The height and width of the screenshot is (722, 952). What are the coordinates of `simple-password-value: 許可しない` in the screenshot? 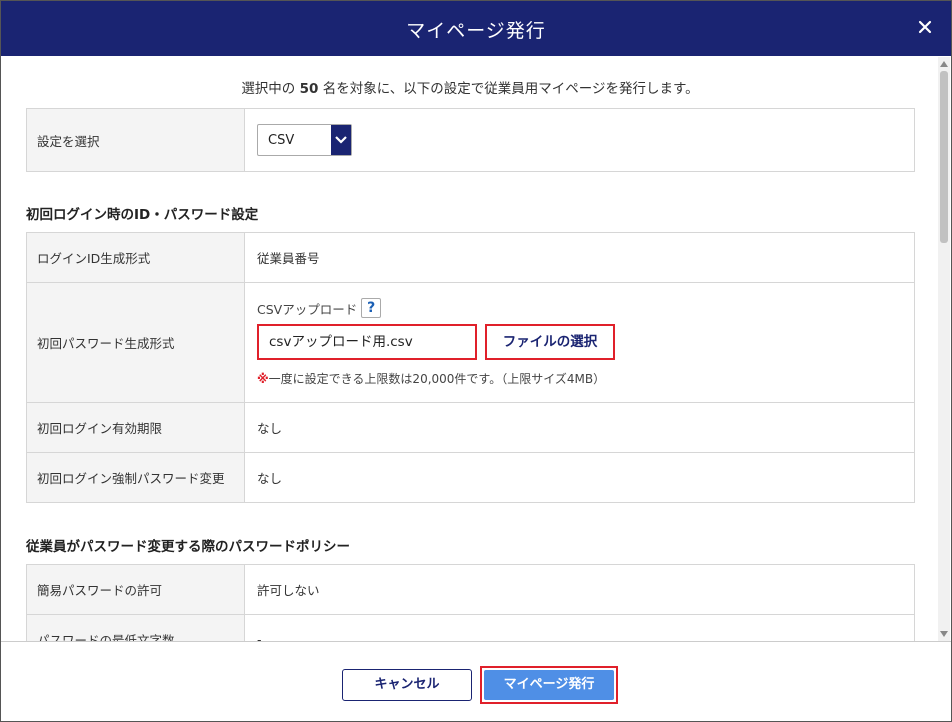 It's located at (579, 589).